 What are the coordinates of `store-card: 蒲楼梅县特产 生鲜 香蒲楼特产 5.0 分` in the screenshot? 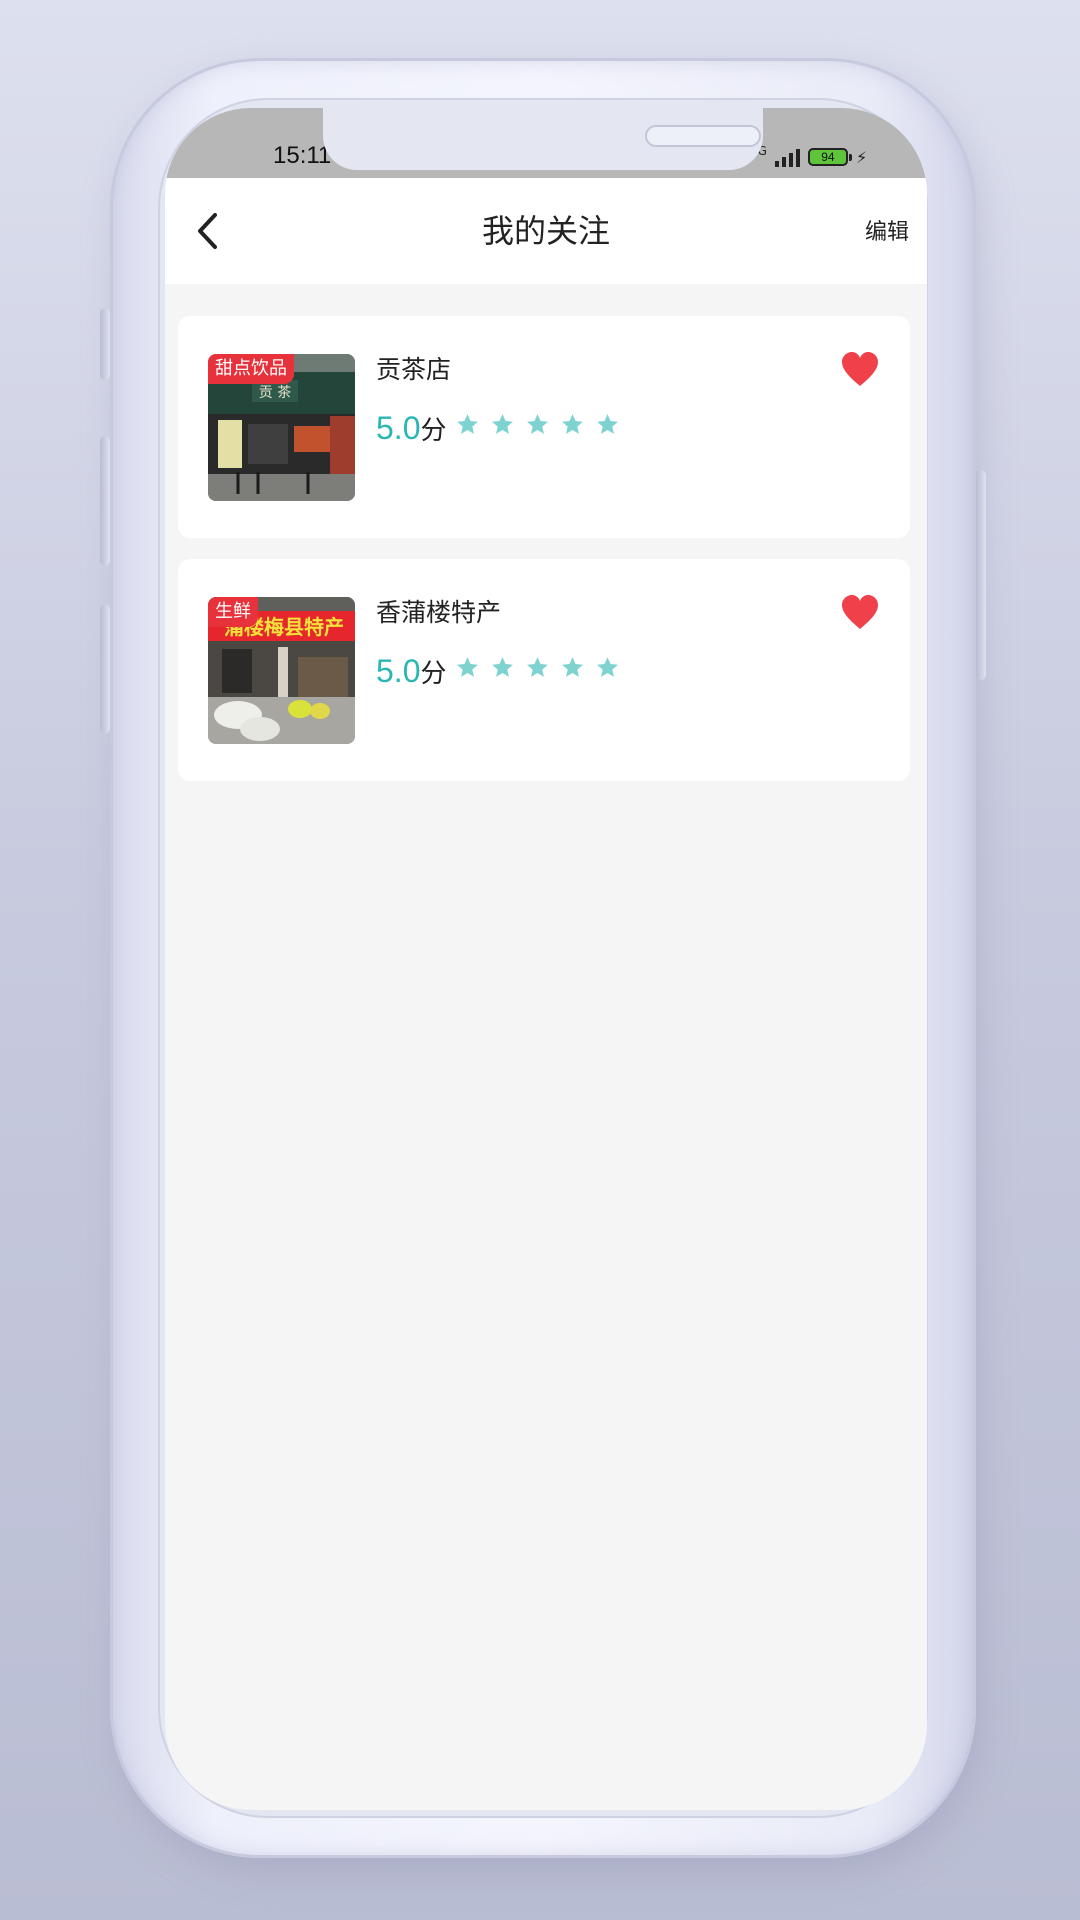 It's located at (544, 670).